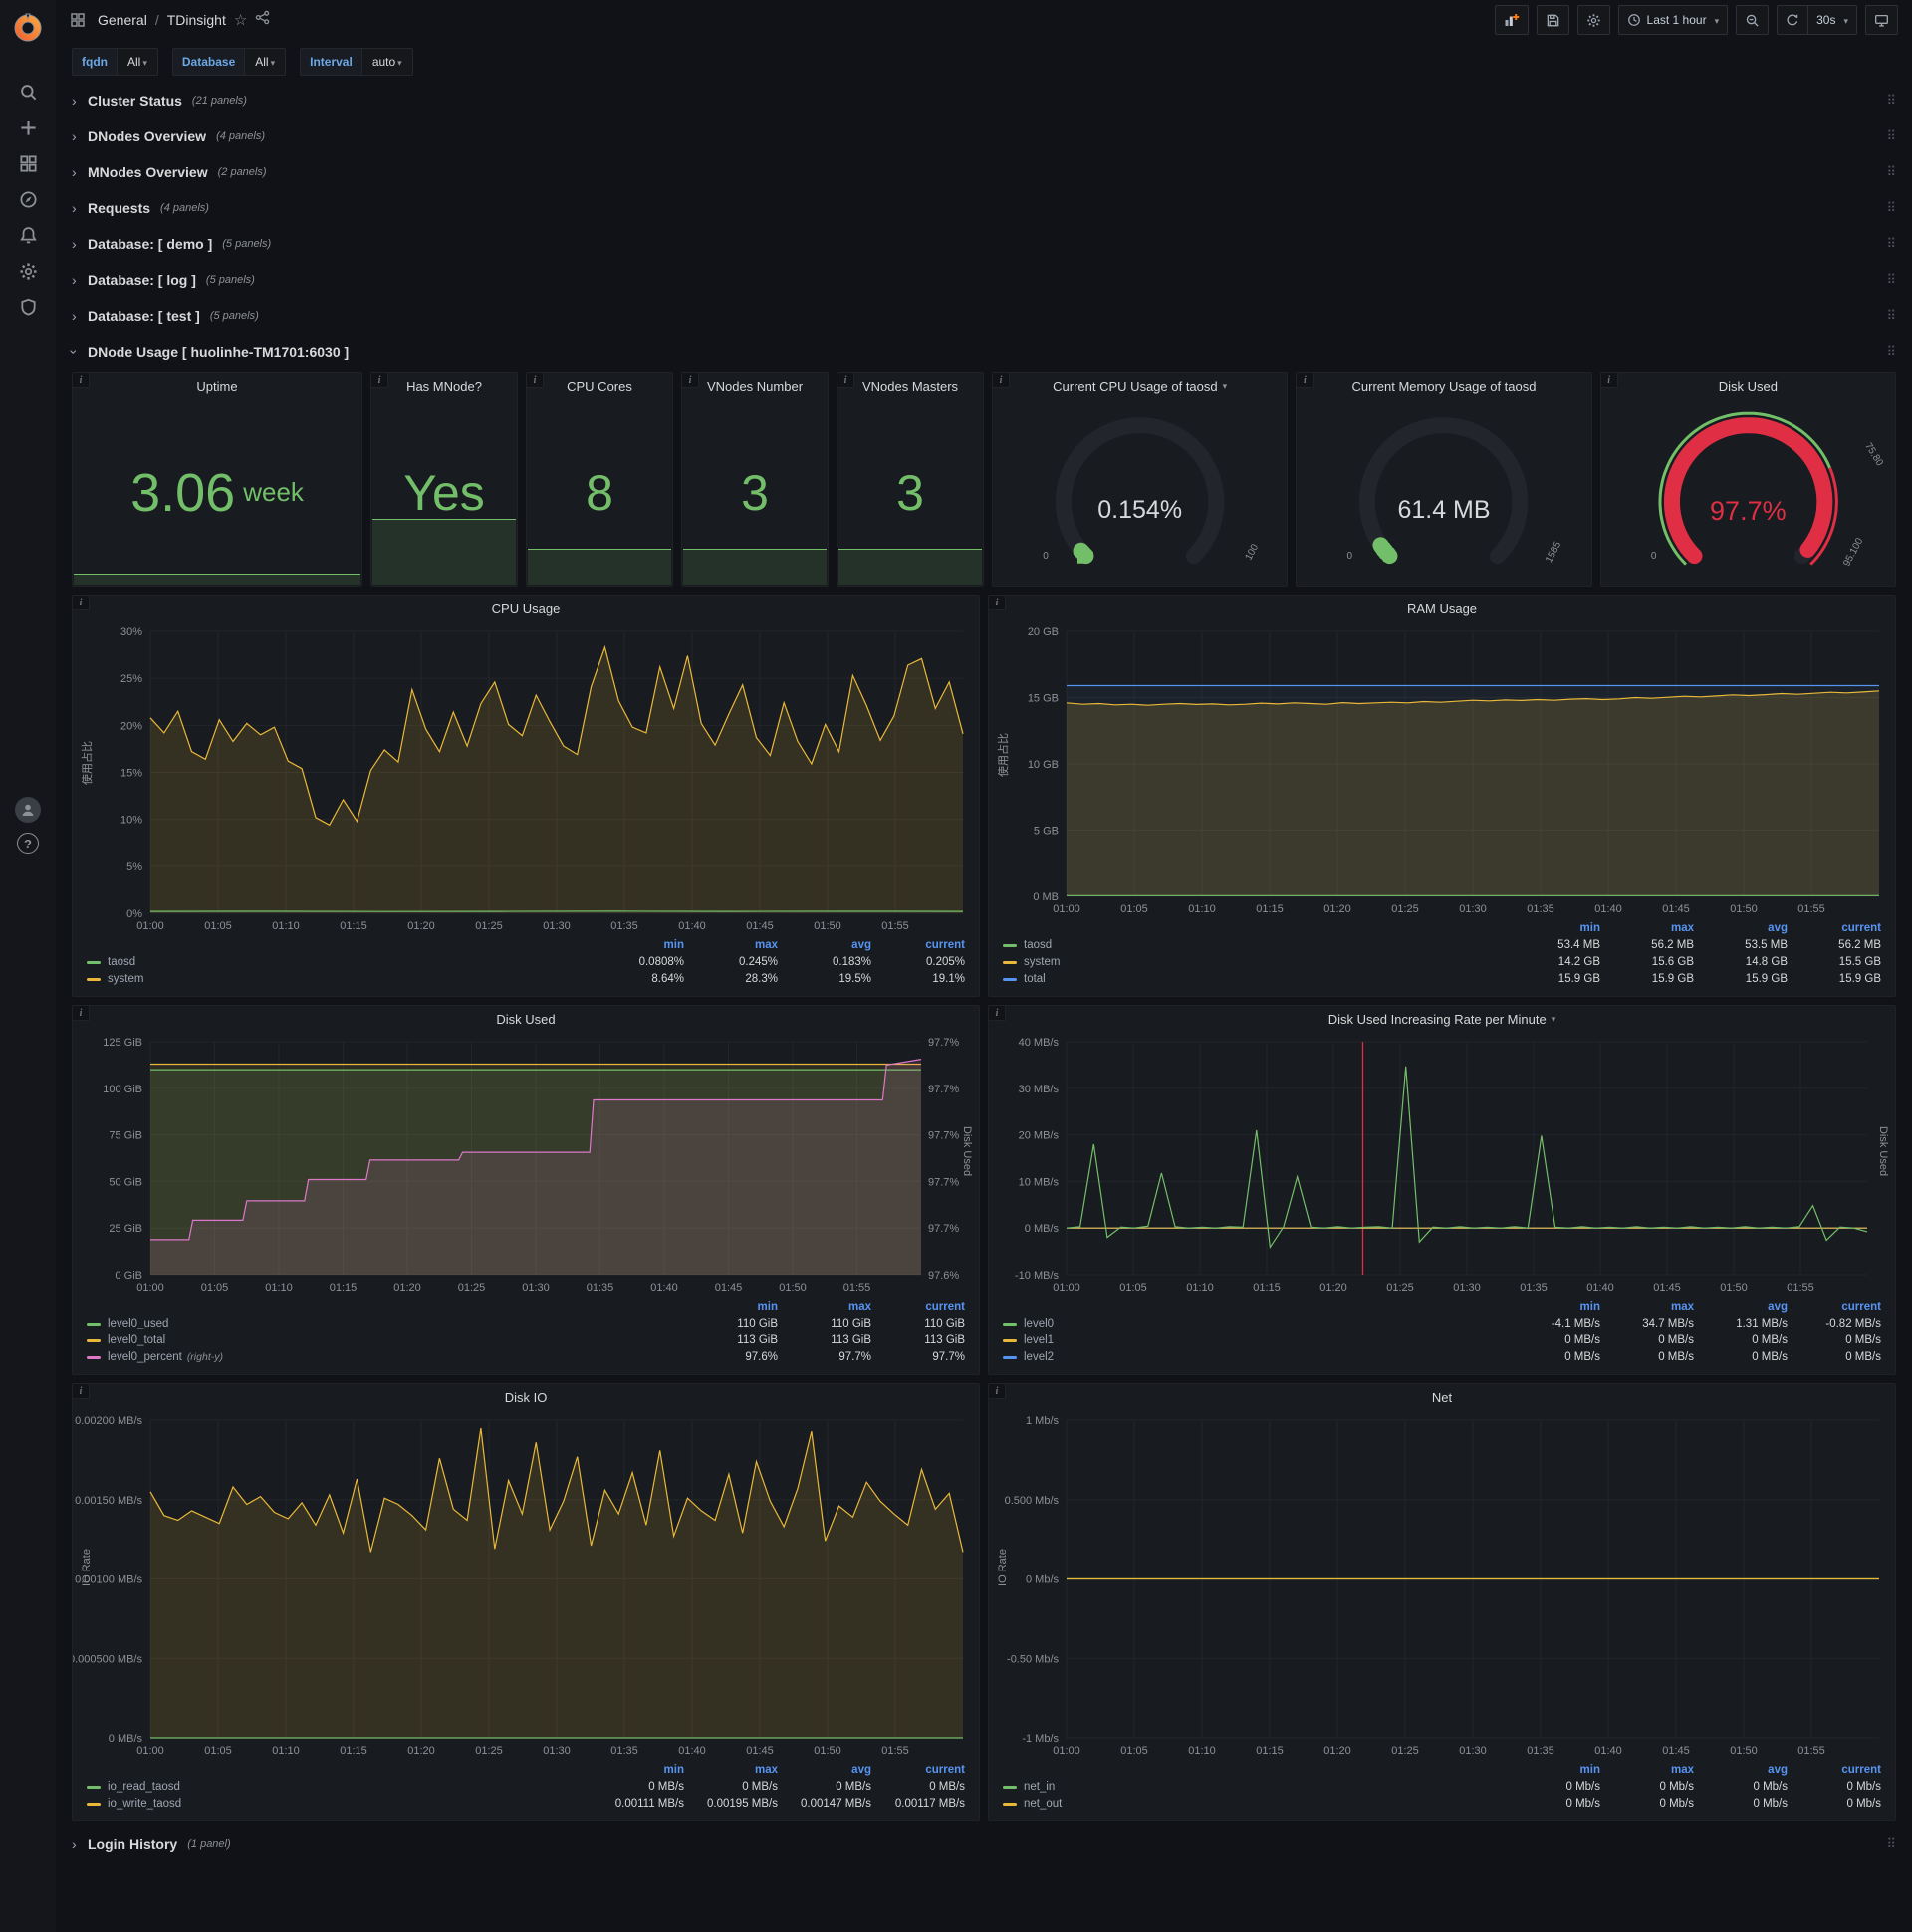 The height and width of the screenshot is (1932, 1912). Describe the element at coordinates (385, 1340) in the screenshot. I see `legend-series-level0_total: level0_total` at that location.